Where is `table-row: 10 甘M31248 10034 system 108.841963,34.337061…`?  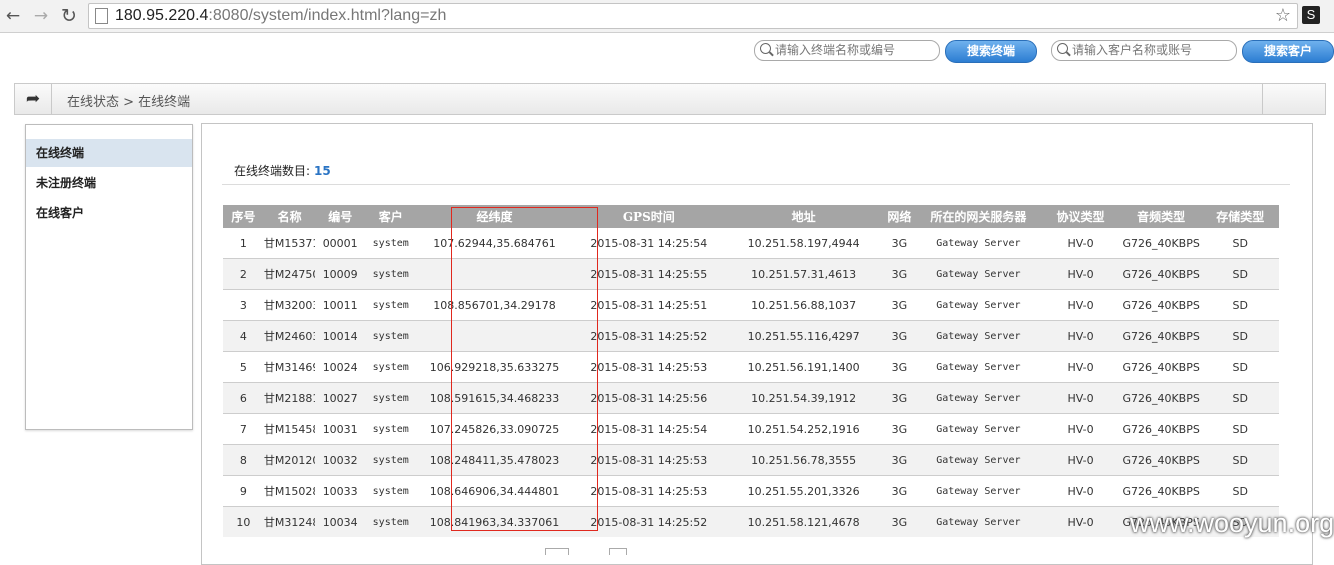
table-row: 10 甘M31248 10034 system 108.841963,34.337061… is located at coordinates (751, 521).